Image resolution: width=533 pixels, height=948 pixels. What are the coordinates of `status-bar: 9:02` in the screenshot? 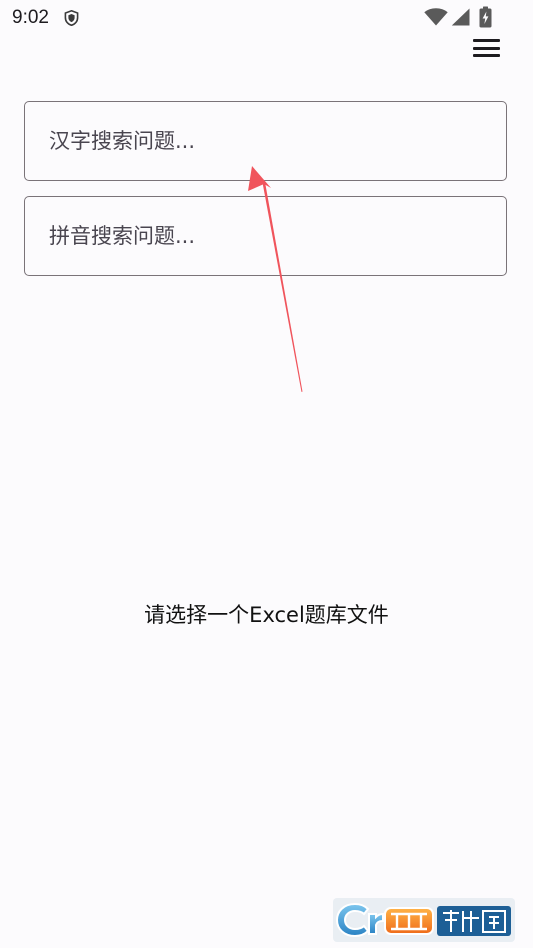 It's located at (266, 18).